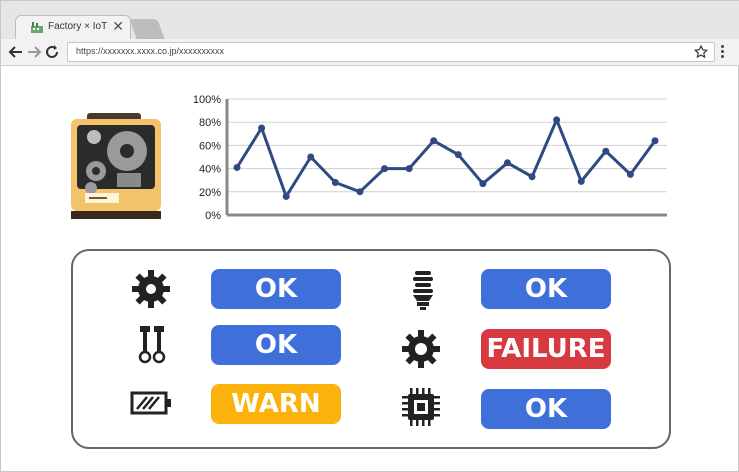 The width and height of the screenshot is (739, 472). What do you see at coordinates (37, 27) in the screenshot?
I see `factory-favicon-icon` at bounding box center [37, 27].